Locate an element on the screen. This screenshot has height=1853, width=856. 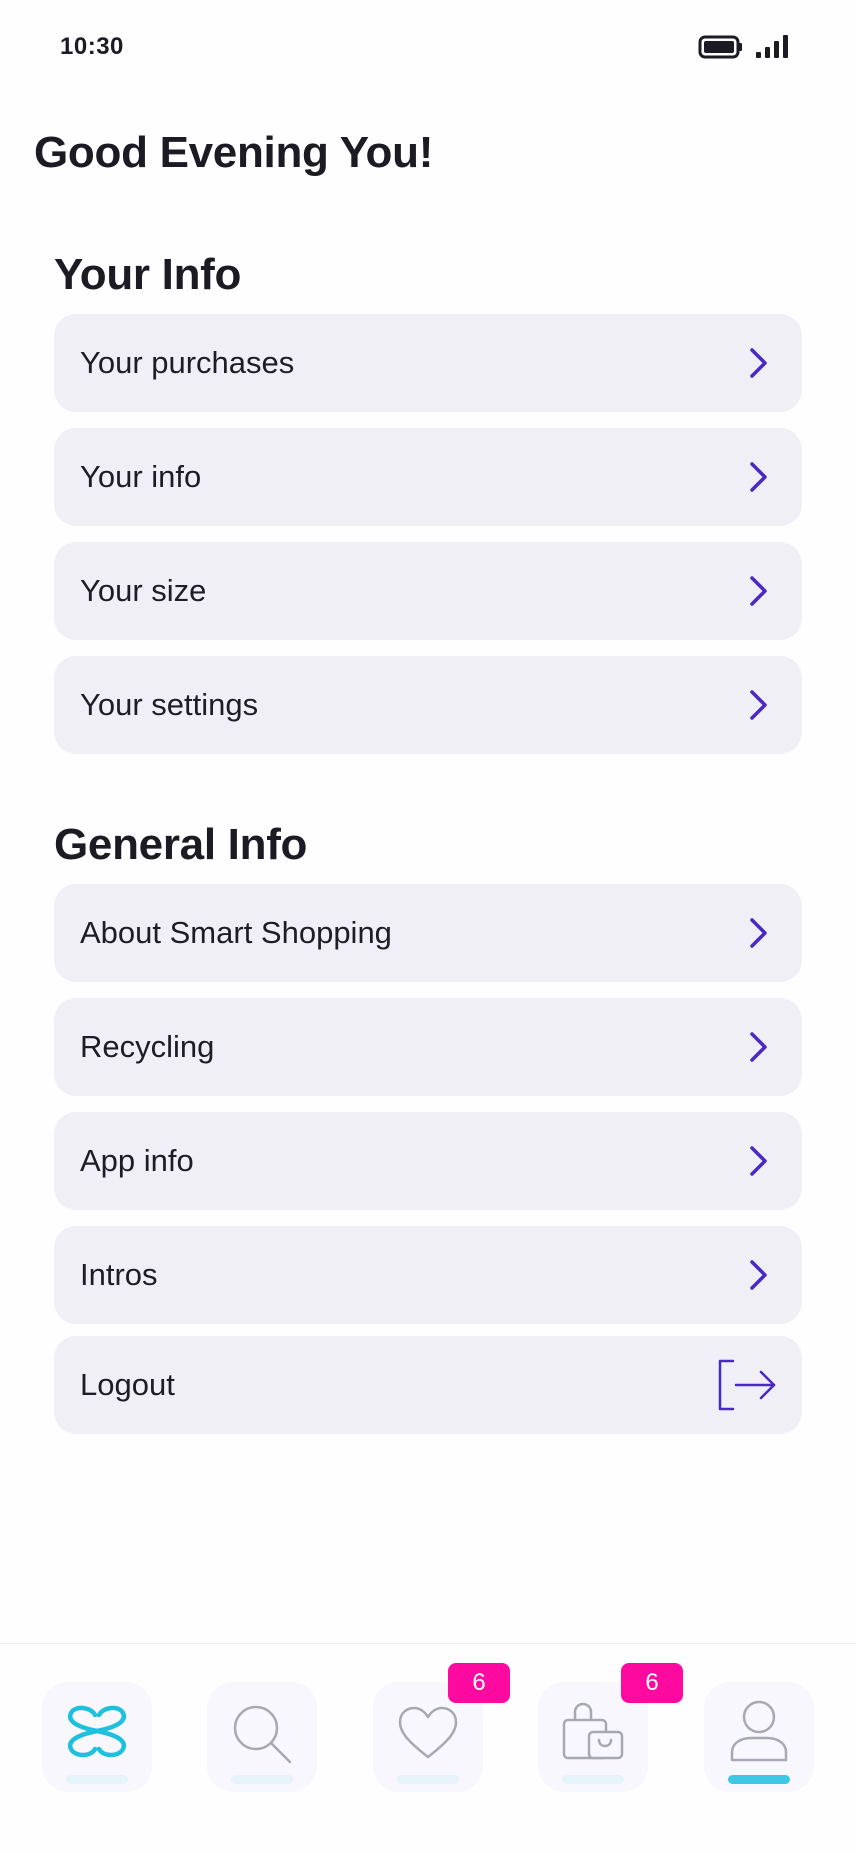
menu-item-label: Intros is located at coordinates (119, 1274).